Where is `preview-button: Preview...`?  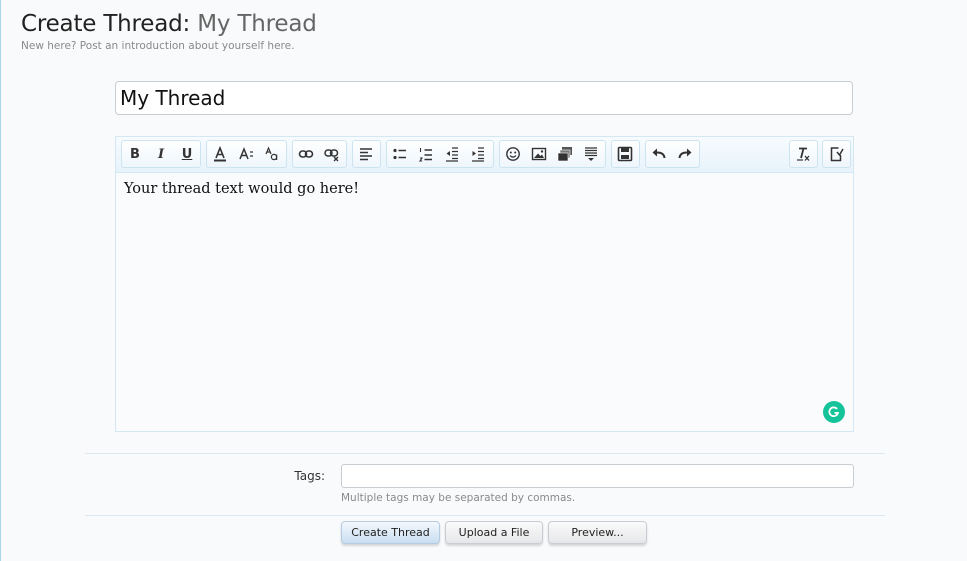
preview-button: Preview... is located at coordinates (597, 532).